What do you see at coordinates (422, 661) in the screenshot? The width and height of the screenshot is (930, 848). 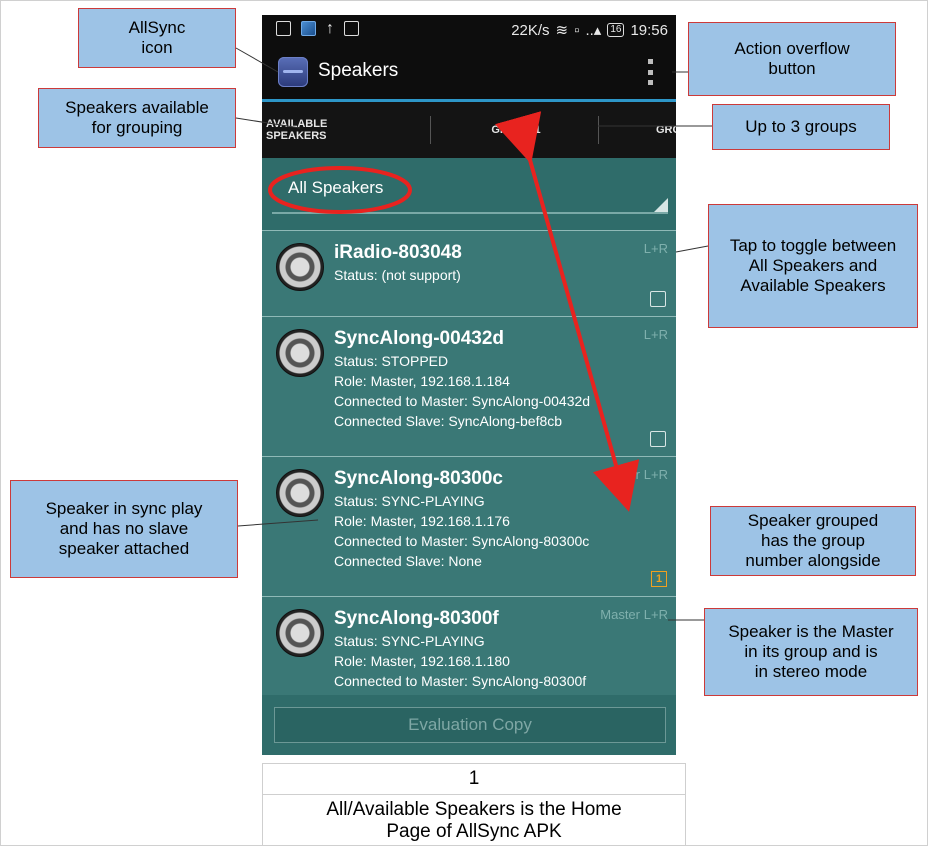 I see `speaker-detail-line: Role: Master, 192.168.1.180` at bounding box center [422, 661].